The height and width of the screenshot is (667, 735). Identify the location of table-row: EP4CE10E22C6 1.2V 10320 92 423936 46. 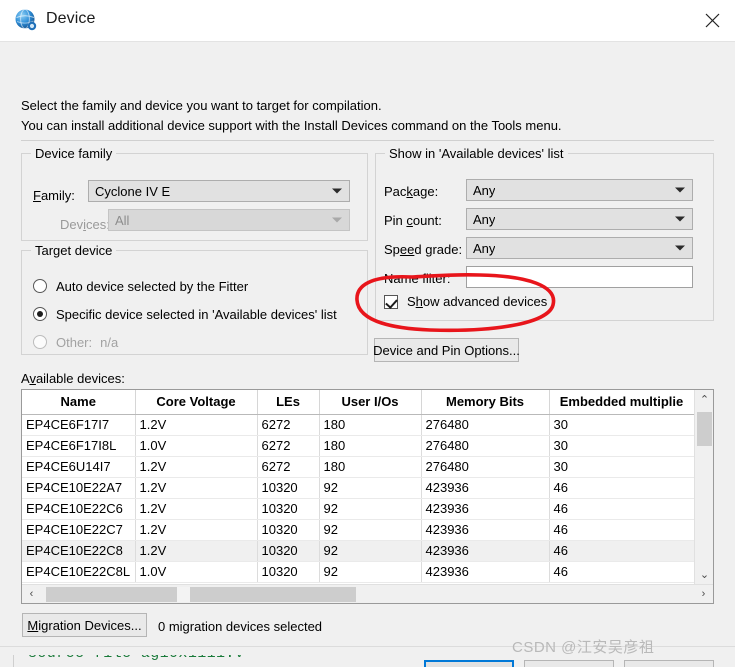
(358, 509).